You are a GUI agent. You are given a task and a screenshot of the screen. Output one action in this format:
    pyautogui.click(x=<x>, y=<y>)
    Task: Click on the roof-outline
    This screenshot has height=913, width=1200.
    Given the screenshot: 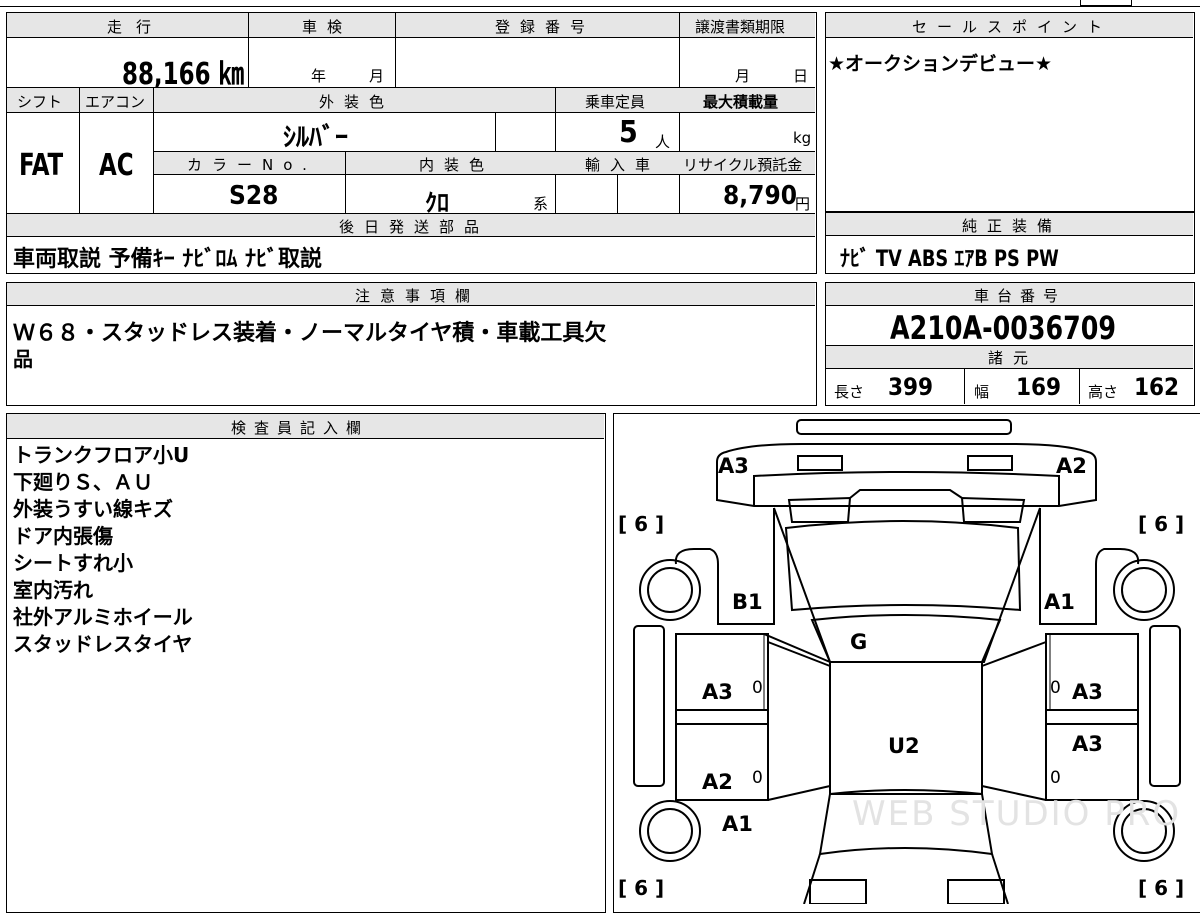 What is the action you would take?
    pyautogui.click(x=907, y=585)
    